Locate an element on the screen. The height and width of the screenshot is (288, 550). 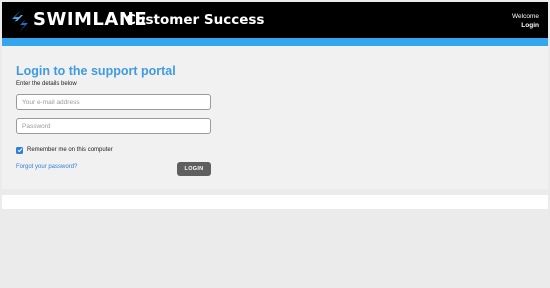
product-name: Customer Success is located at coordinates (195, 20).